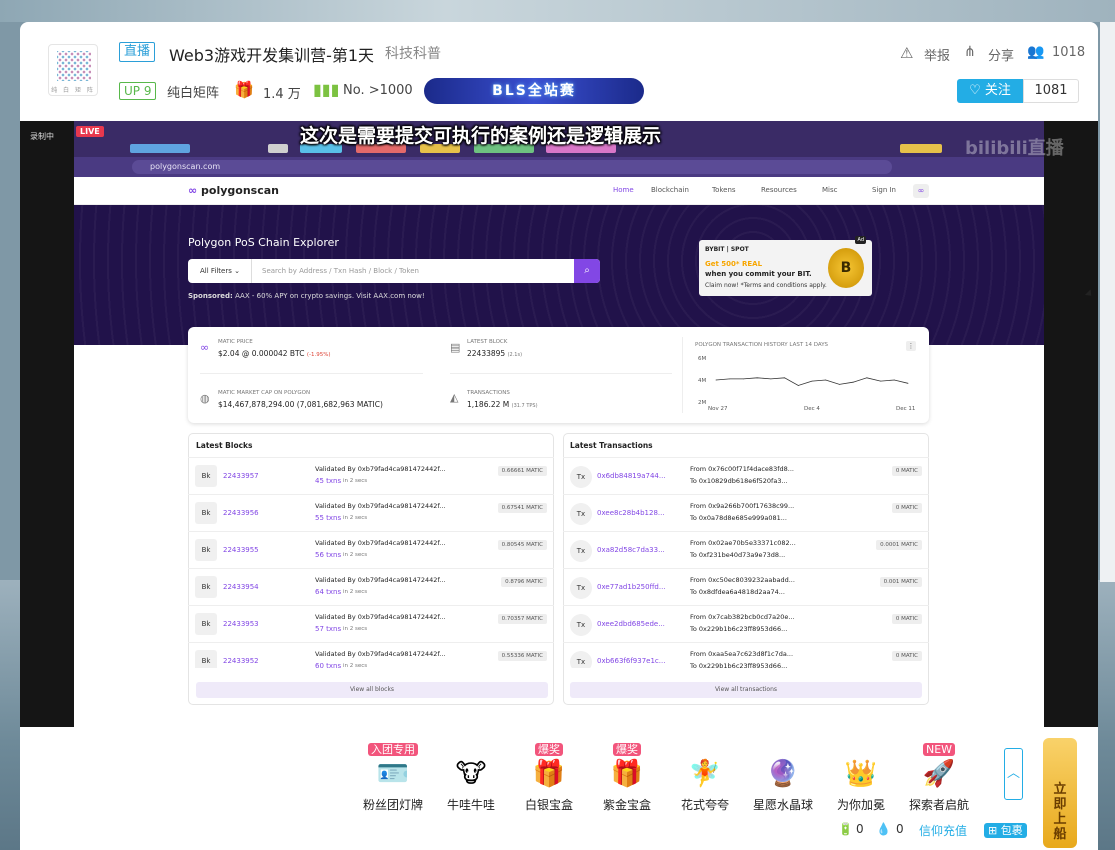 The image size is (1115, 850). I want to click on gift-icon: 🪪, so click(393, 774).